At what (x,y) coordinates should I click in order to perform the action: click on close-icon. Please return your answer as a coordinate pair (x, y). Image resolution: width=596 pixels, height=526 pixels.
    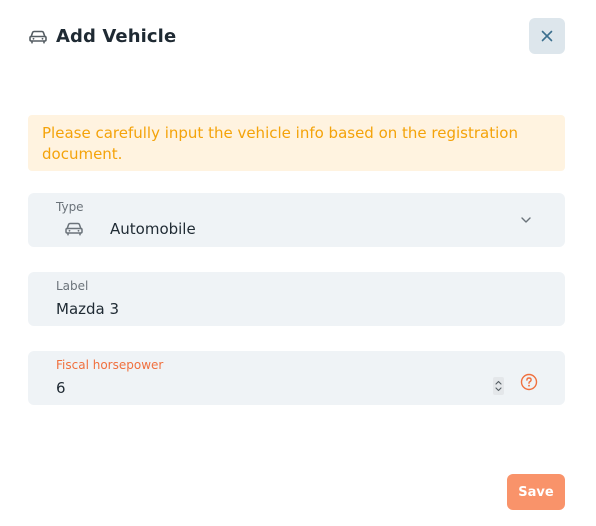
    Looking at the image, I should click on (547, 36).